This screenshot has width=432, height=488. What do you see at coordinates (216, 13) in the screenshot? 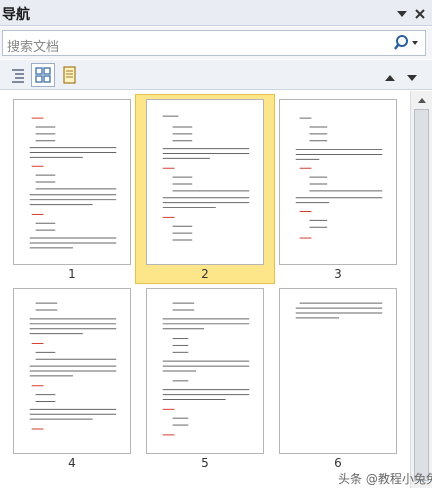
I see `pane-titlebar: 导航` at bounding box center [216, 13].